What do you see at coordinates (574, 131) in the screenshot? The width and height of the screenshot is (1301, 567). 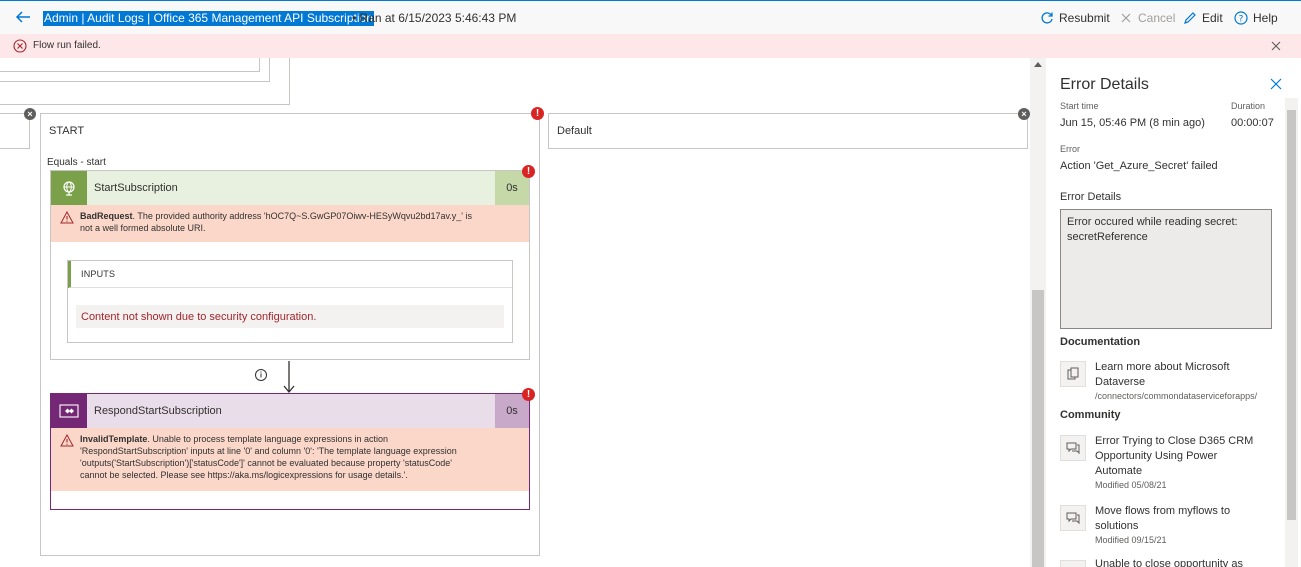 I see `case-default-label: Default` at bounding box center [574, 131].